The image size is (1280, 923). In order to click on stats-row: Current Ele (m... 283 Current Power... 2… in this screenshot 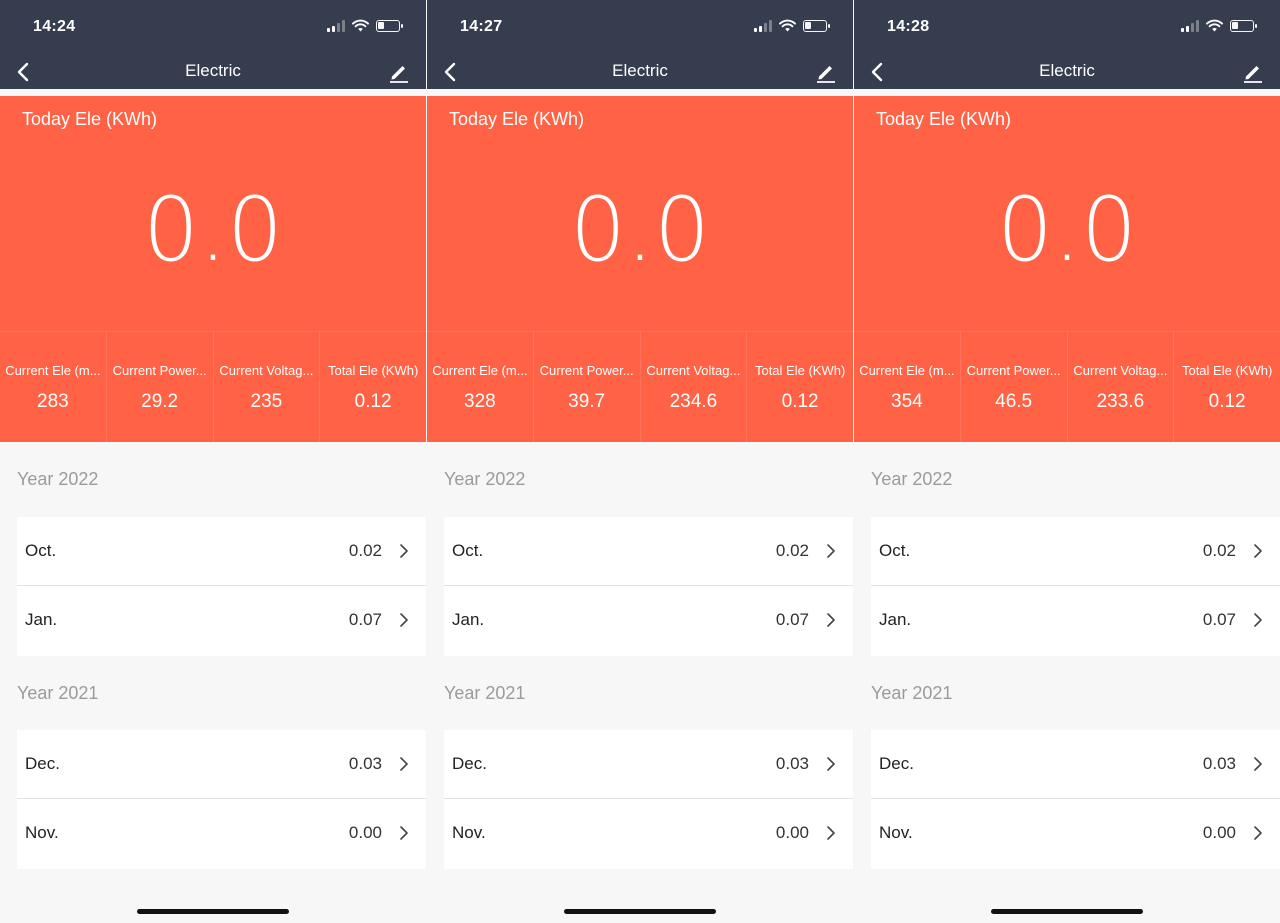, I will do `click(213, 386)`.